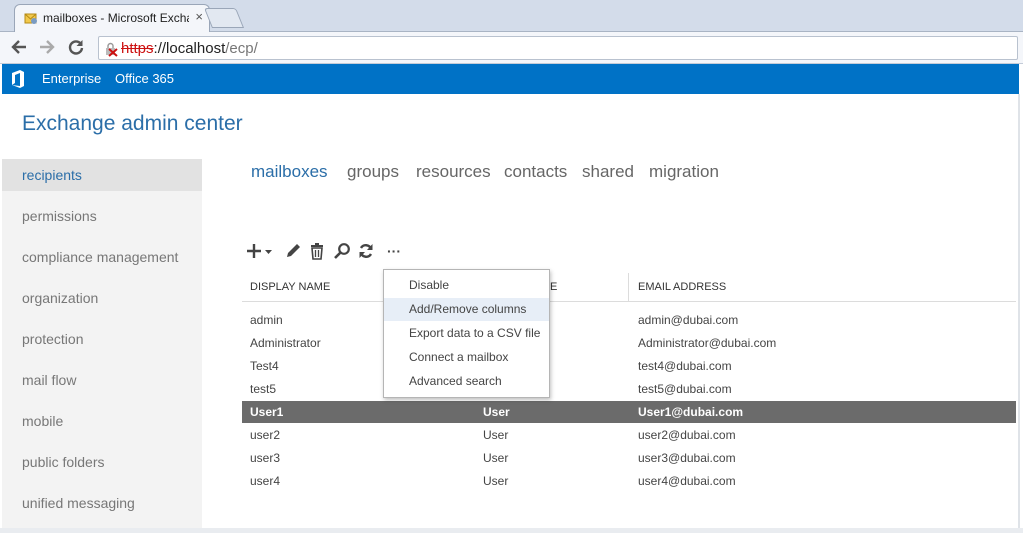  I want to click on office-header-bar: Enterprise Office 365, so click(510, 79).